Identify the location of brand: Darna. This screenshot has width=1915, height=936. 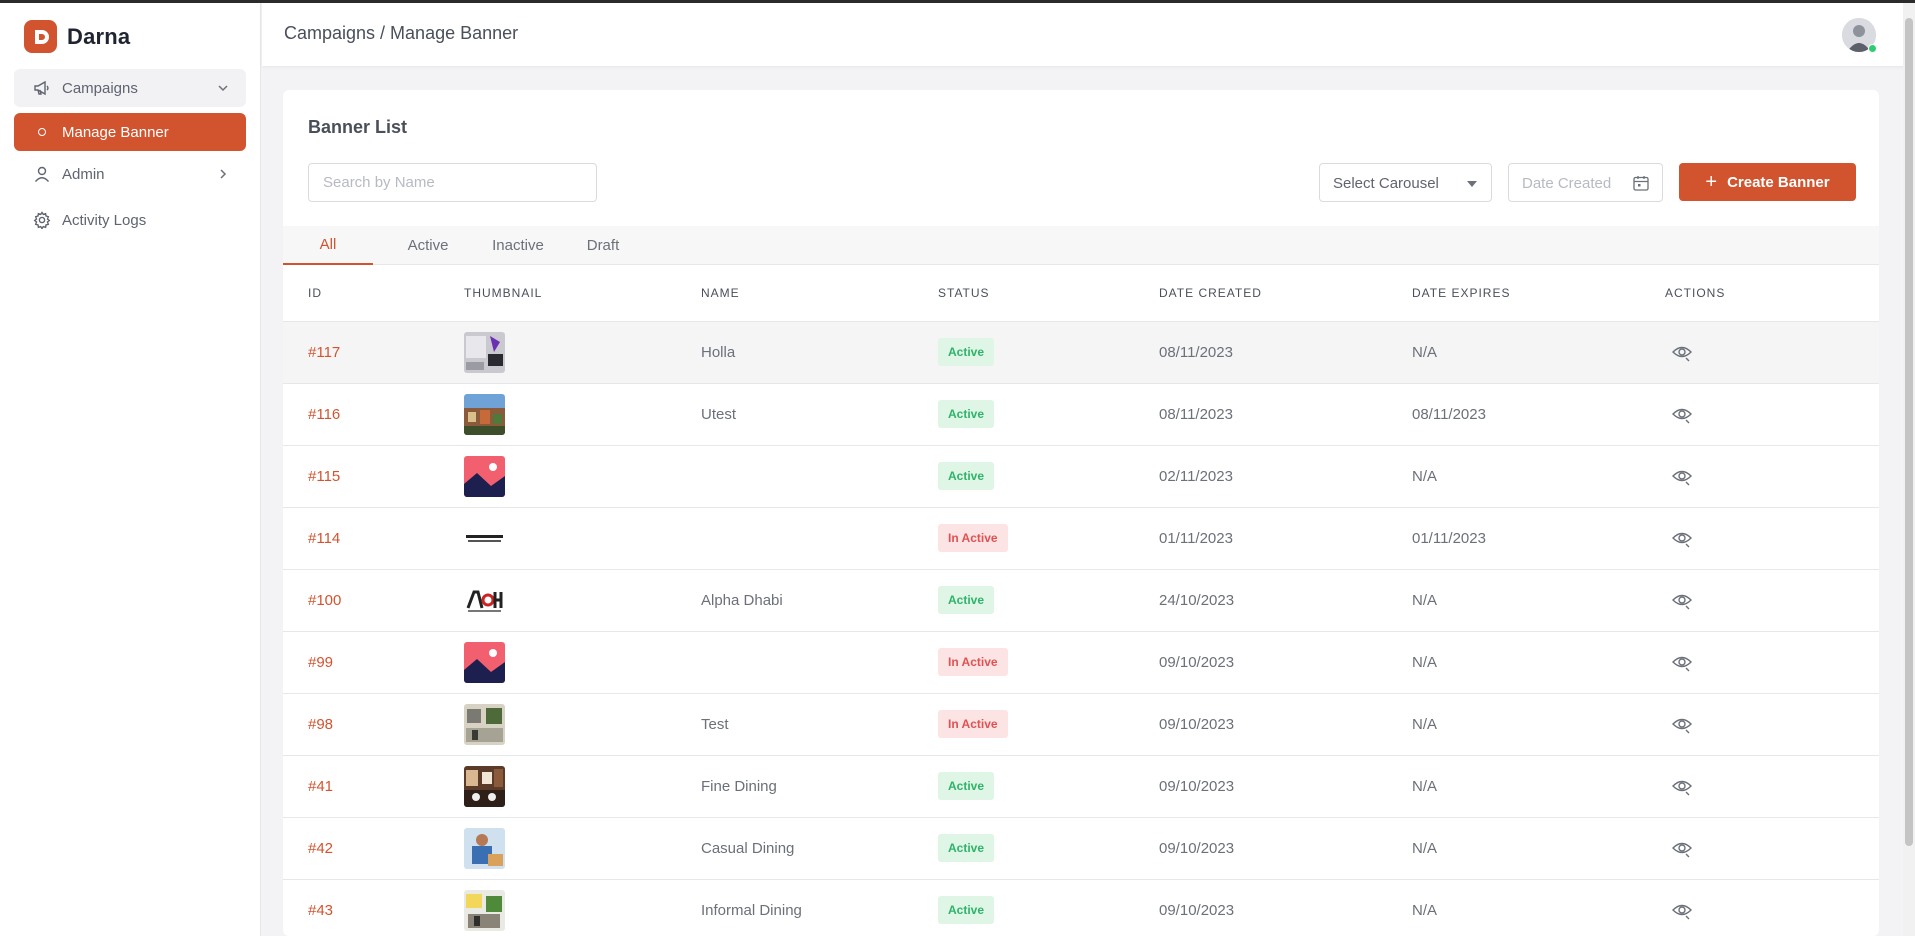
(77, 36).